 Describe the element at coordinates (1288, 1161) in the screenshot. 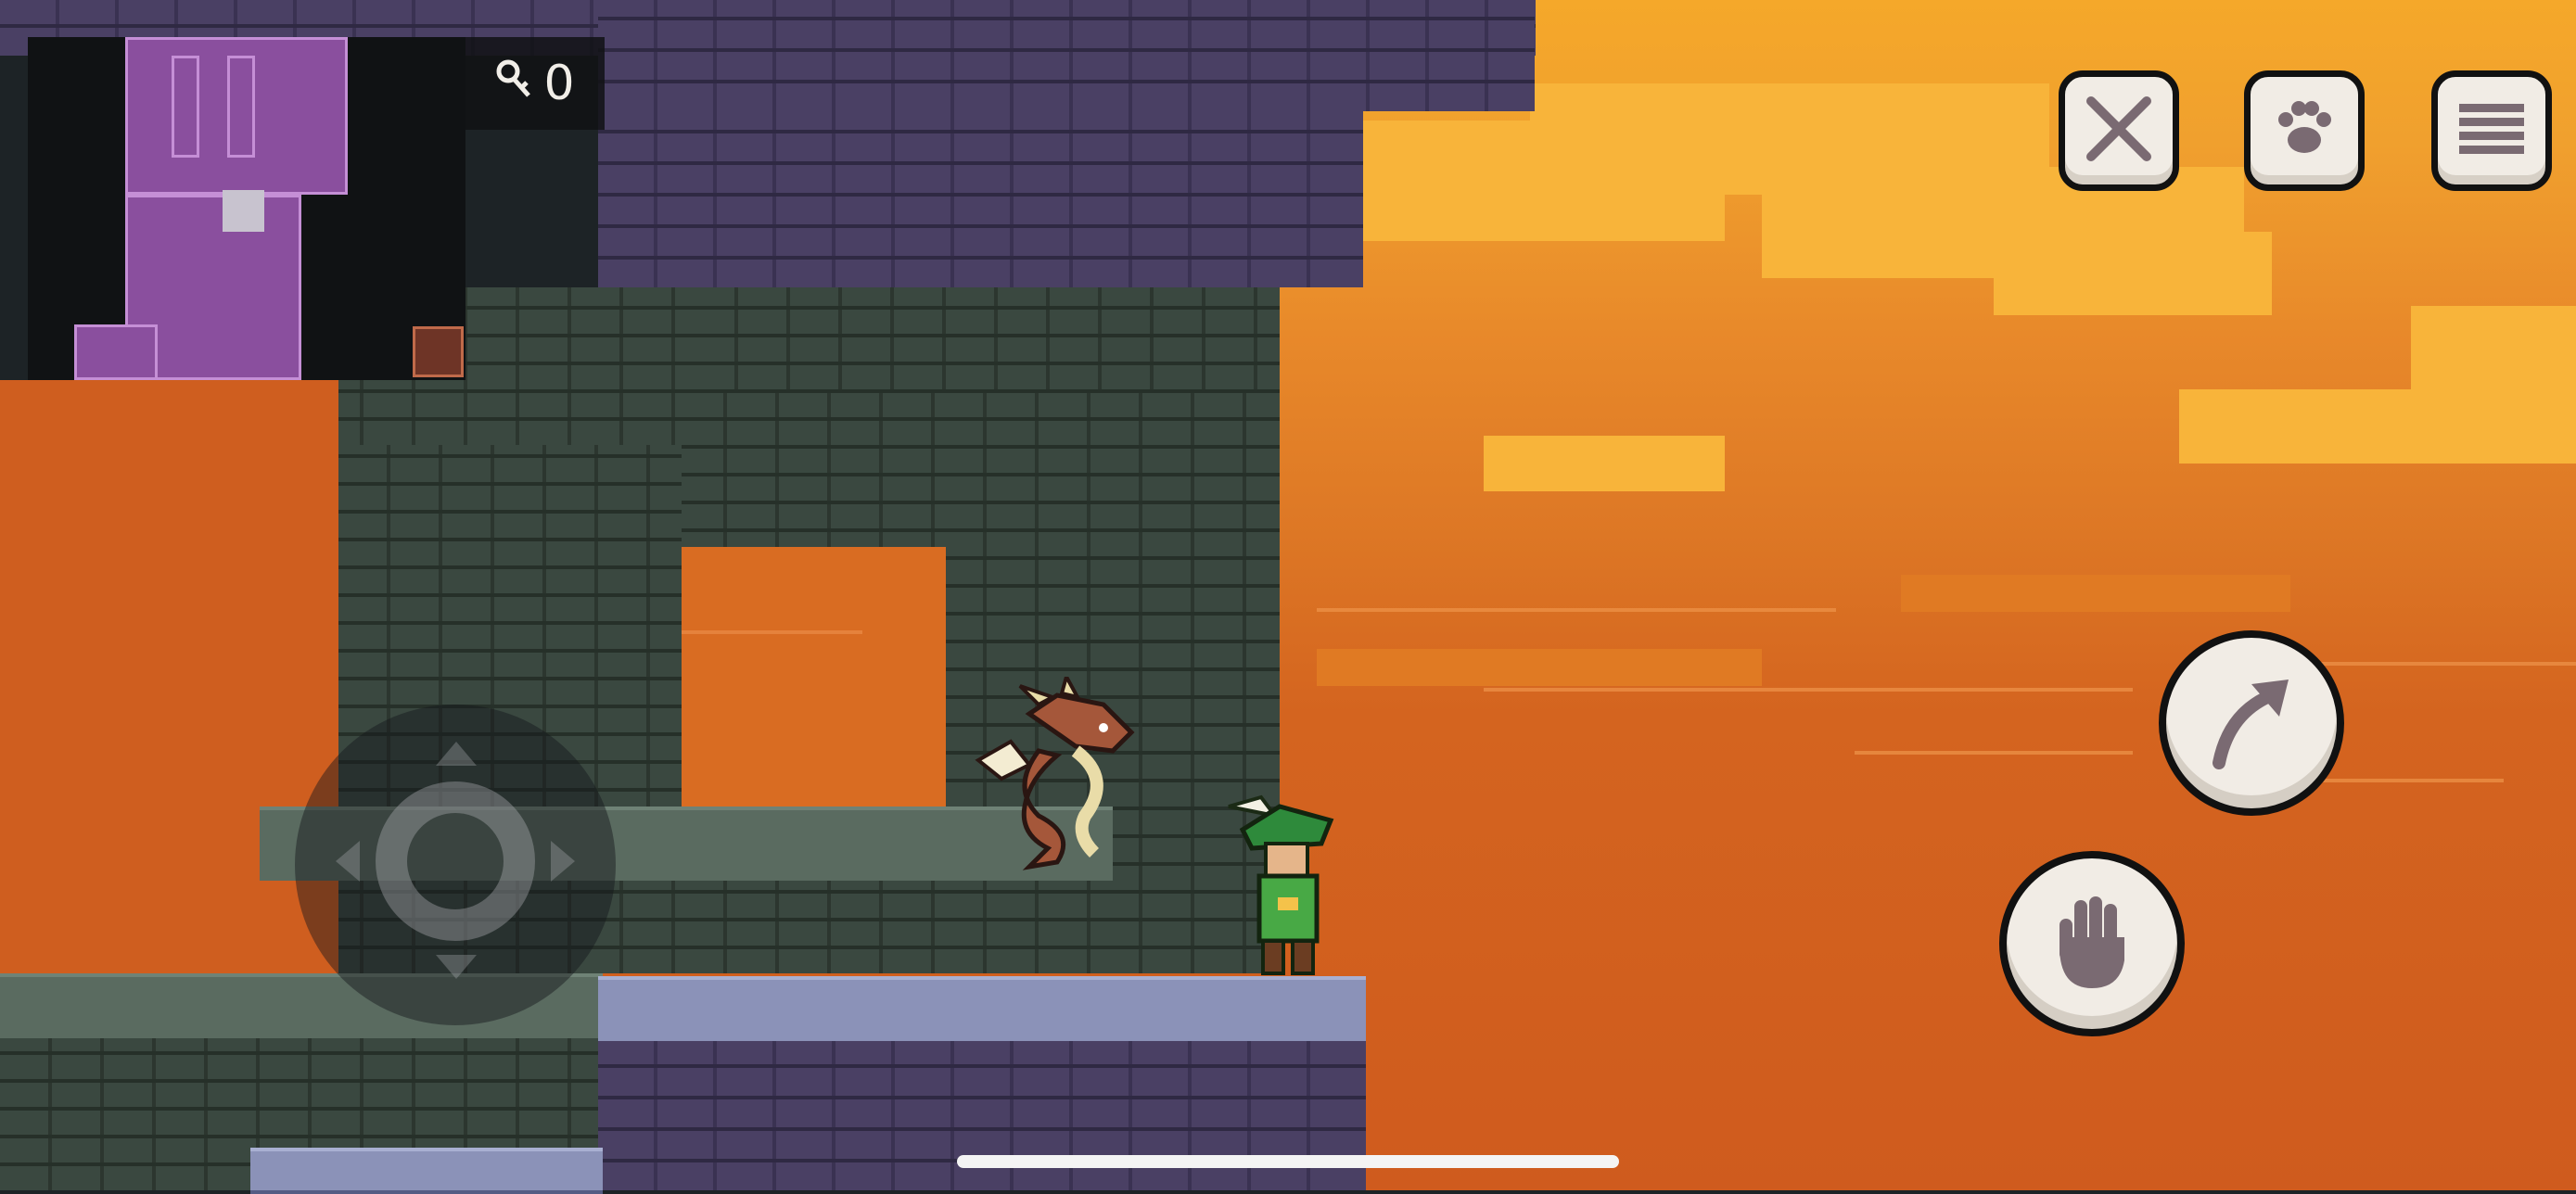

I see `home-indicator` at that location.